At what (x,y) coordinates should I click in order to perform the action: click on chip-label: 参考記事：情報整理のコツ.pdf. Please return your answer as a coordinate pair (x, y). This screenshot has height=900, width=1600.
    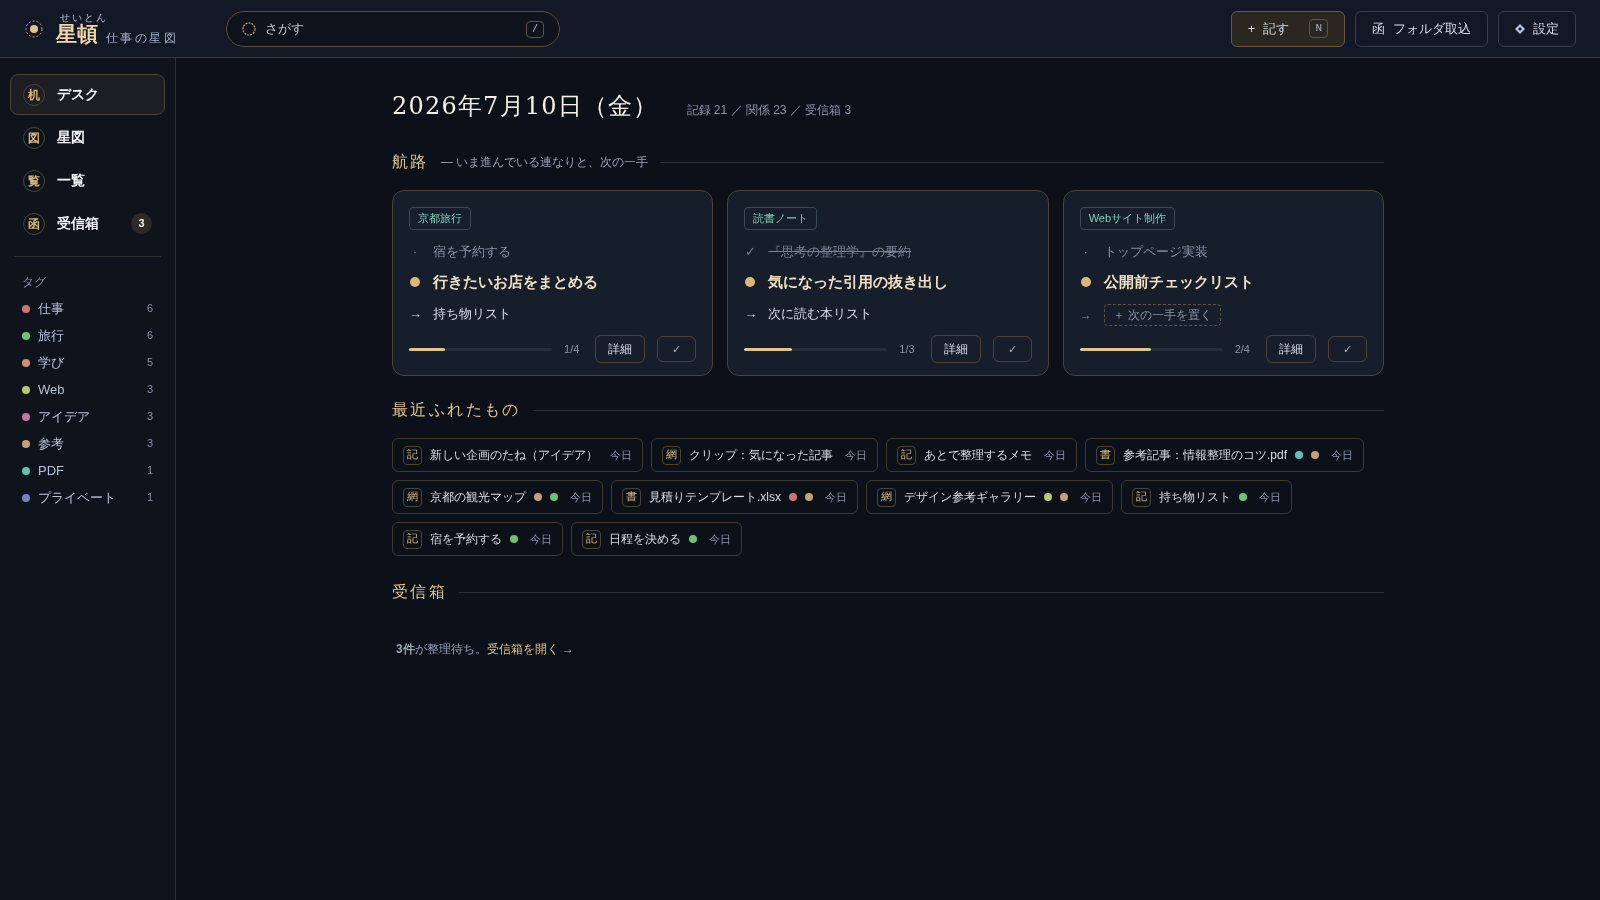
    Looking at the image, I should click on (1205, 455).